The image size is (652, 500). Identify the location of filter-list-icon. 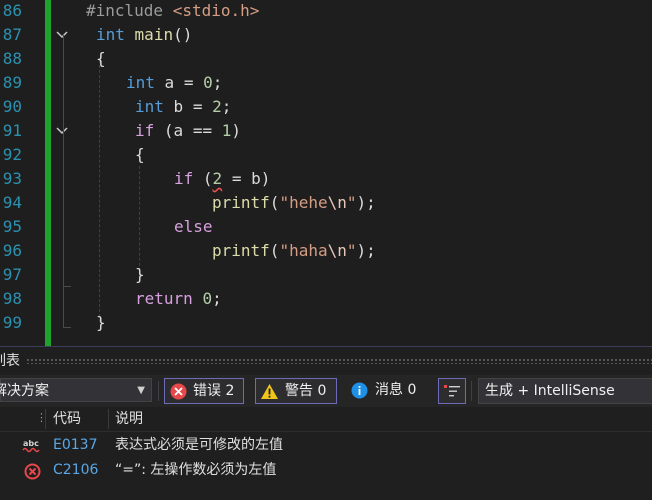
(452, 391).